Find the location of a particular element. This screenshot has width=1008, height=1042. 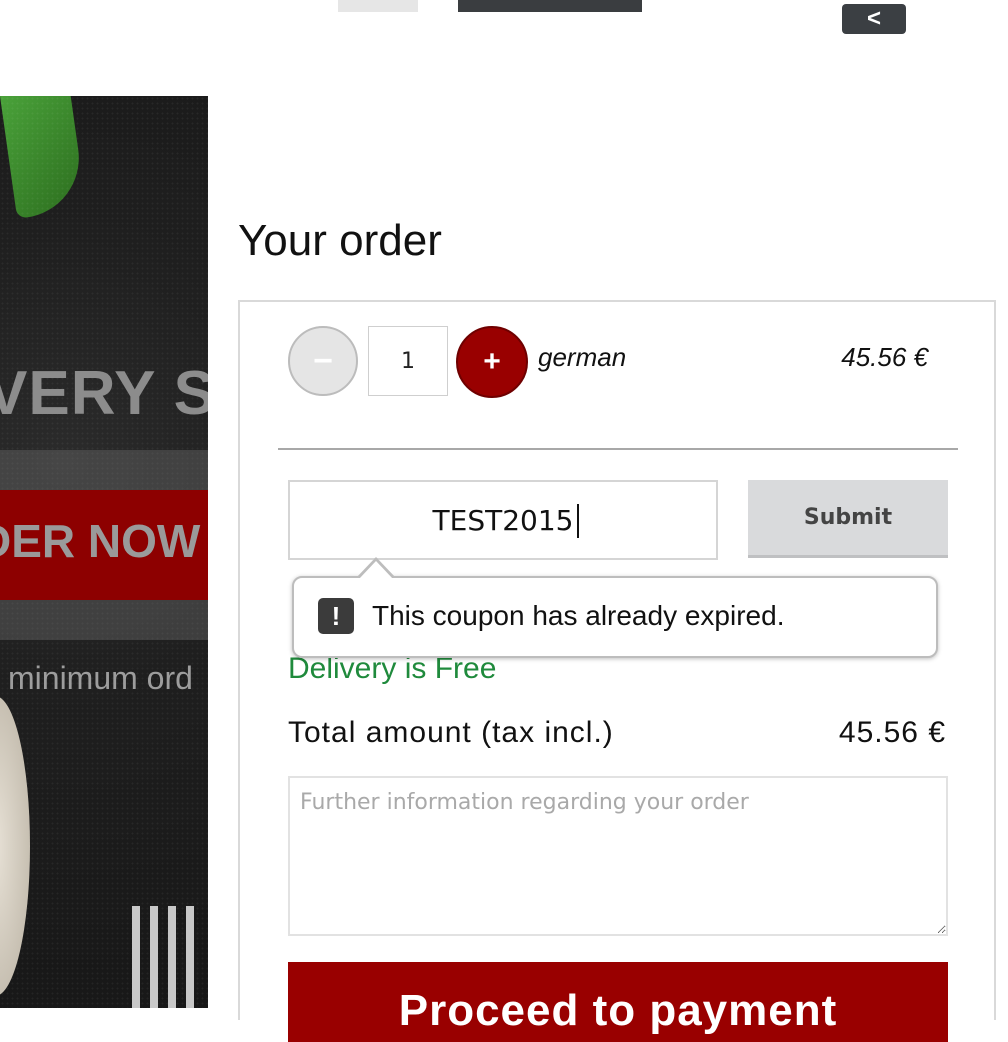

tooltip-arrow-inner is located at coordinates (376, 570).